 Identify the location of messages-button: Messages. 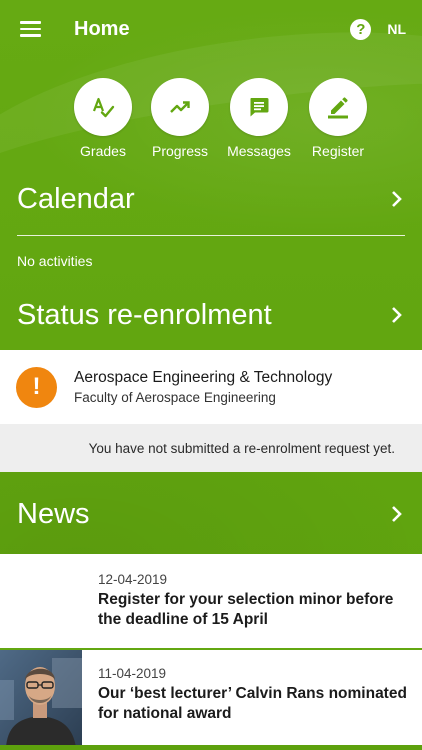
(259, 118).